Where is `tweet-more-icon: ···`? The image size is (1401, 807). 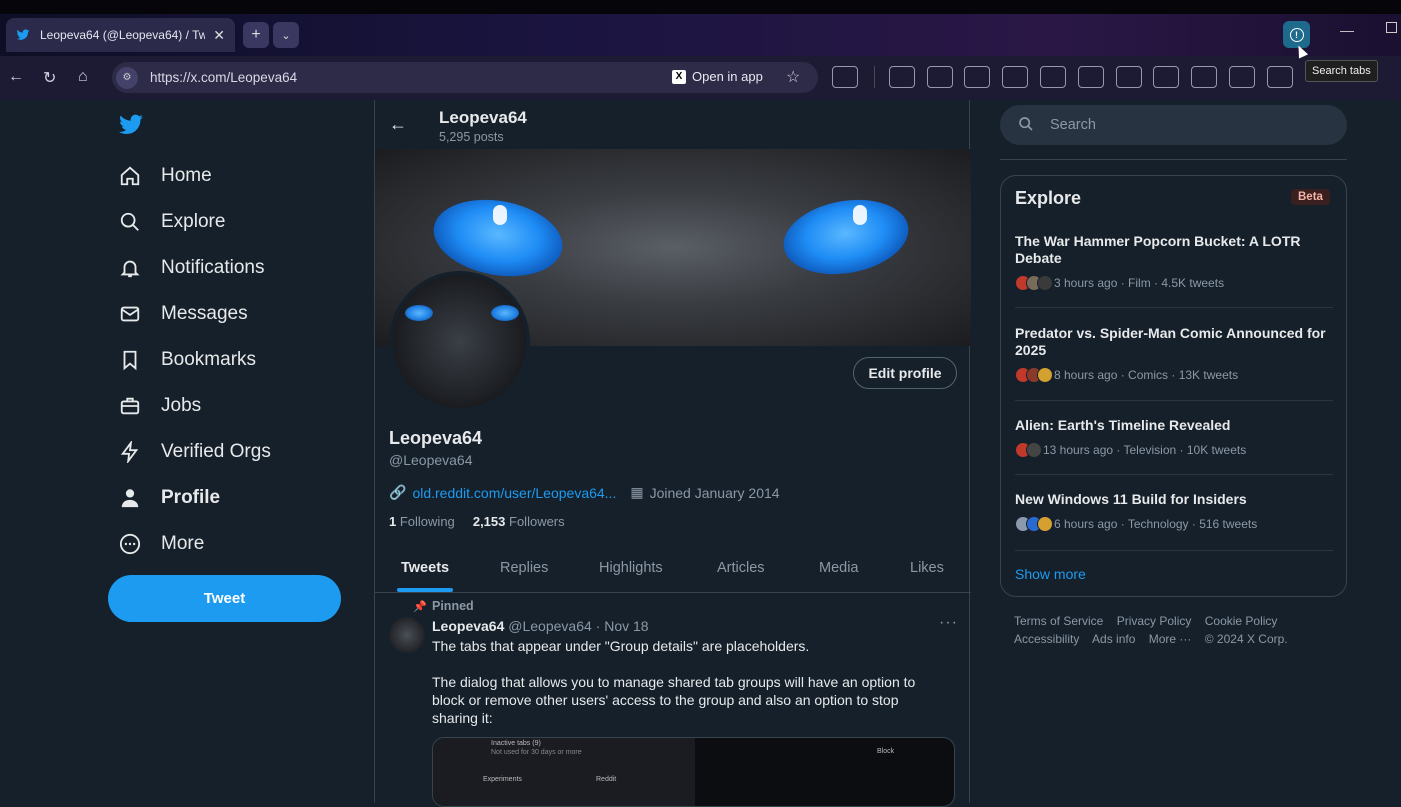
tweet-more-icon: ··· is located at coordinates (948, 623).